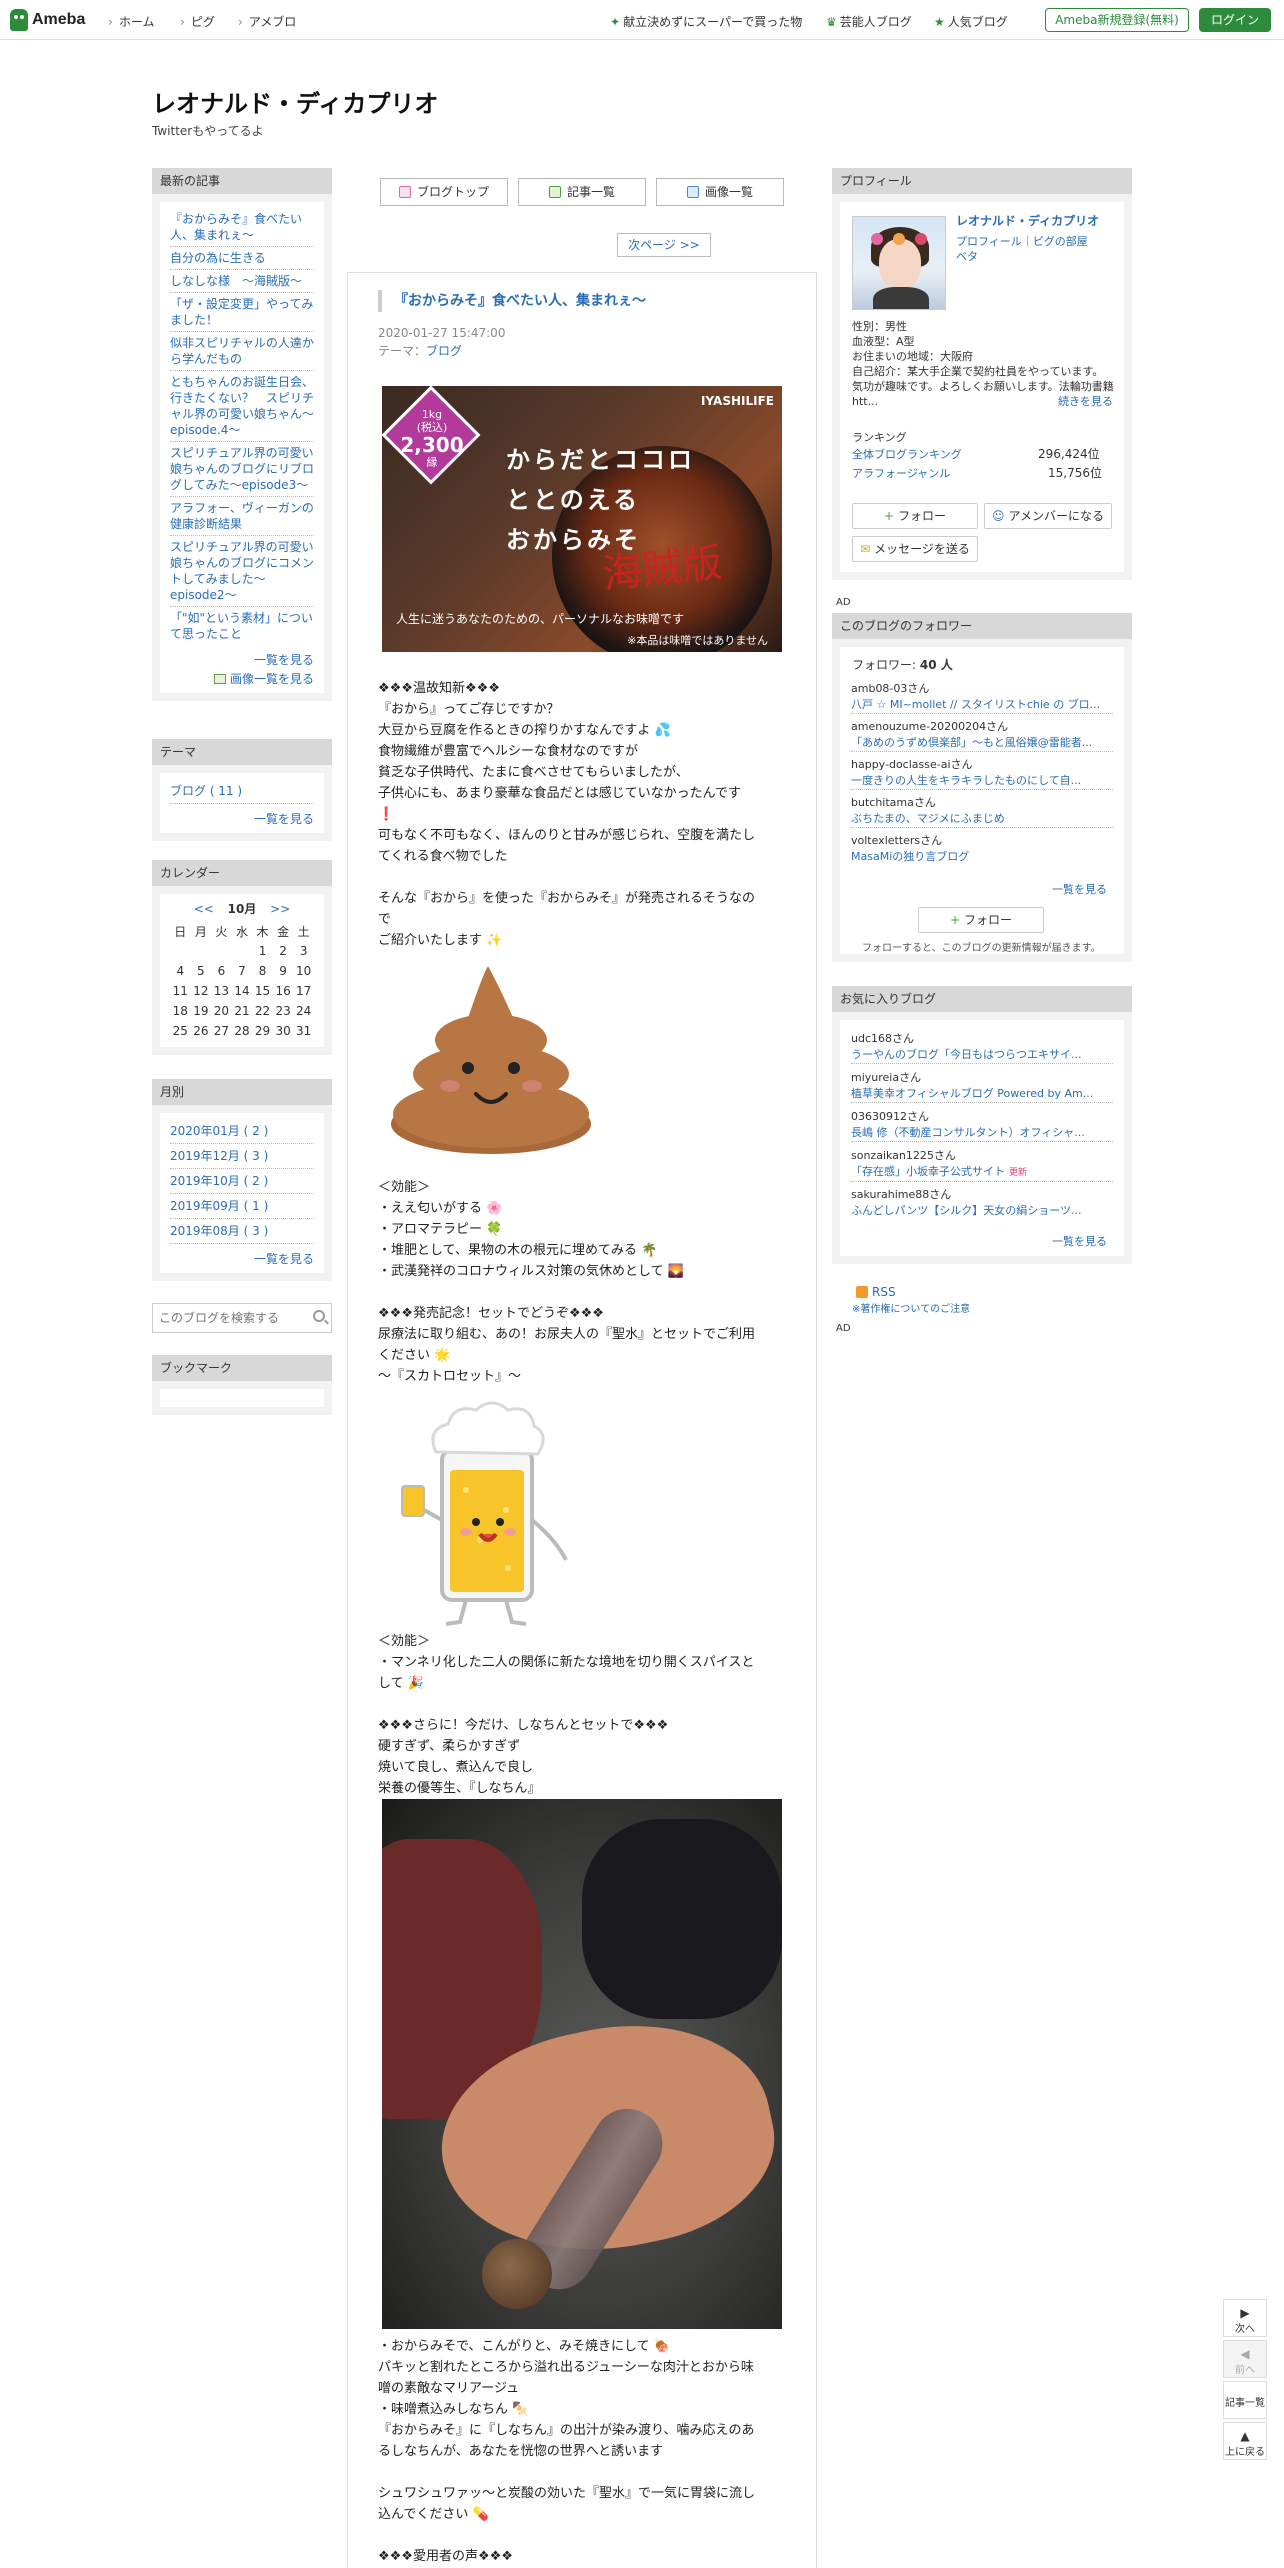 Image resolution: width=1284 pixels, height=2568 pixels. Describe the element at coordinates (223, 1318) in the screenshot. I see `blog-search-input` at that location.